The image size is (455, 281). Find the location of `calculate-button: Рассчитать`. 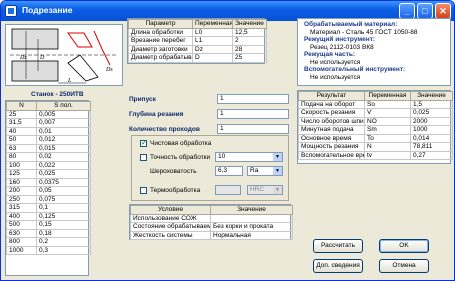

calculate-button: Рассчитать is located at coordinates (338, 246).